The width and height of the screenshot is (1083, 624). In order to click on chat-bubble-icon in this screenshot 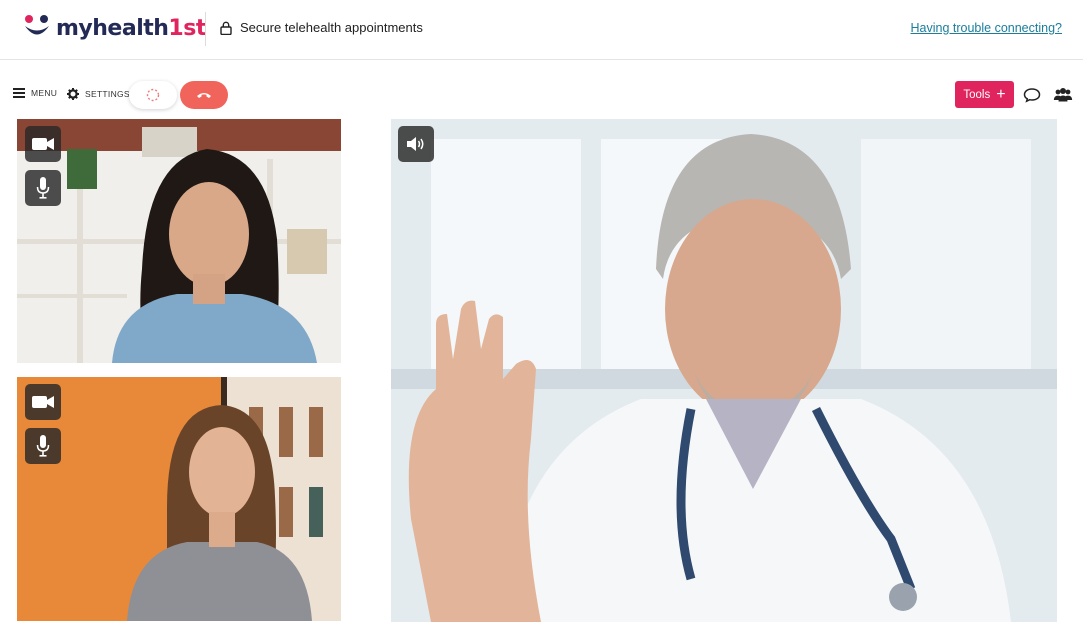, I will do `click(1032, 95)`.